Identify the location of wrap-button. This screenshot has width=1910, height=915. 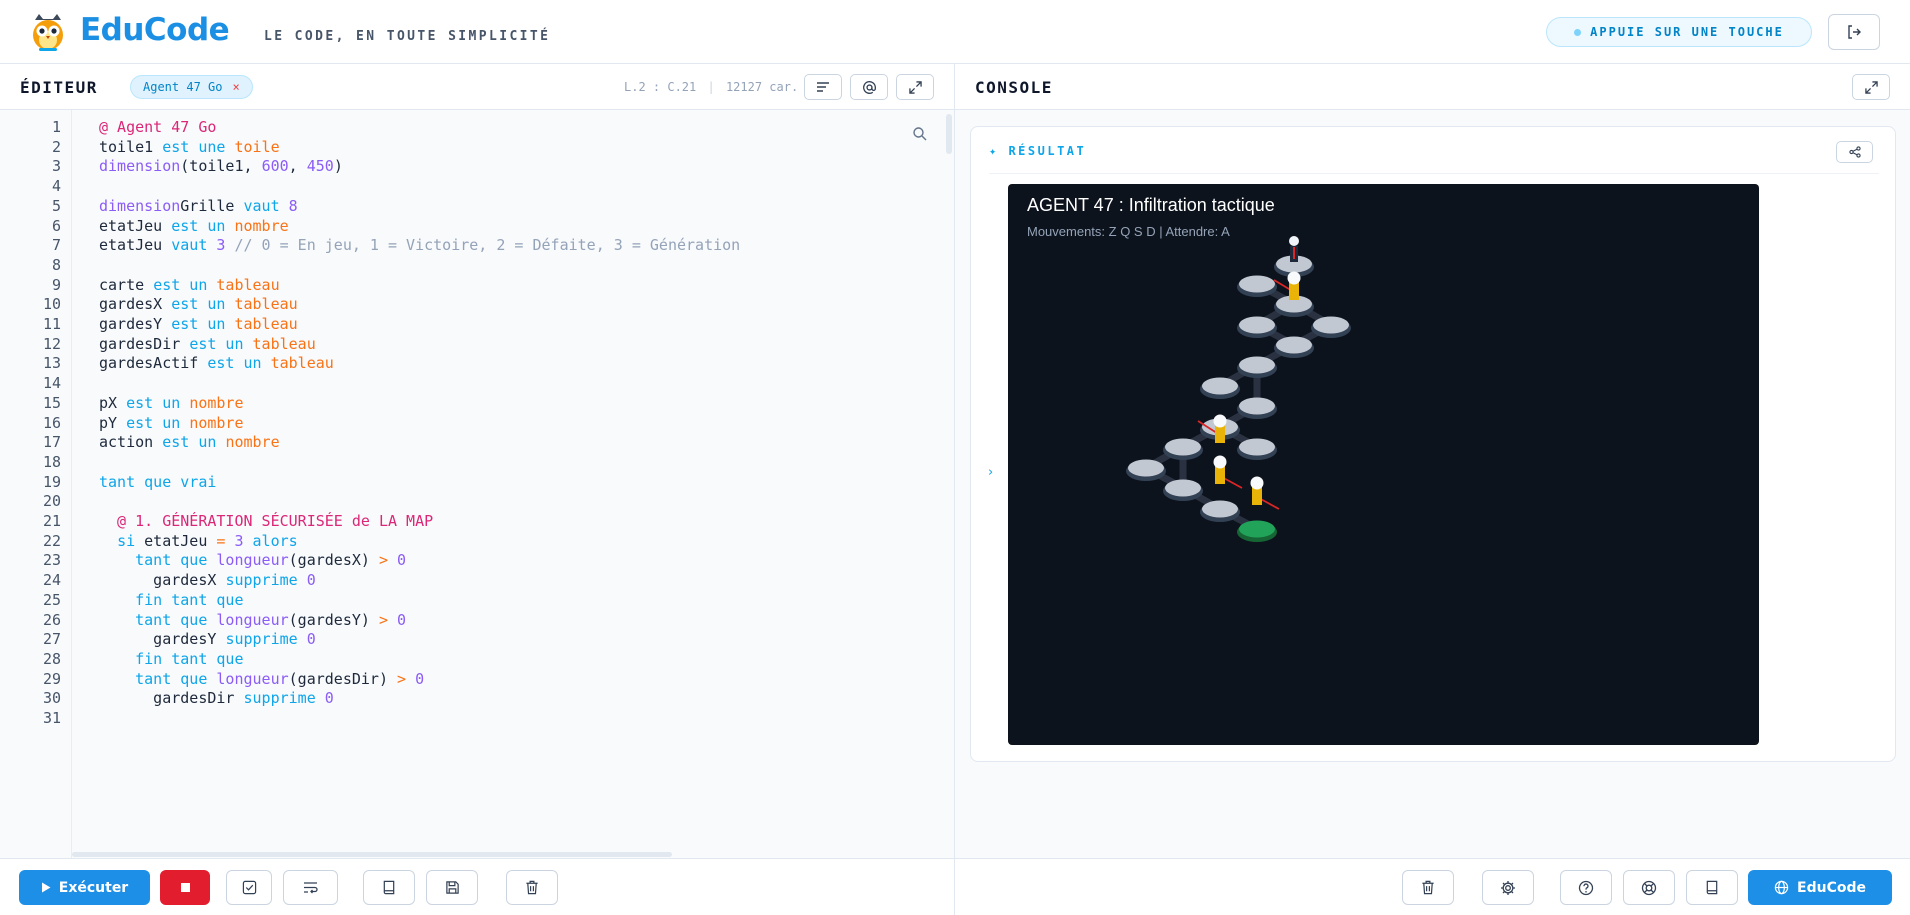
(310, 887).